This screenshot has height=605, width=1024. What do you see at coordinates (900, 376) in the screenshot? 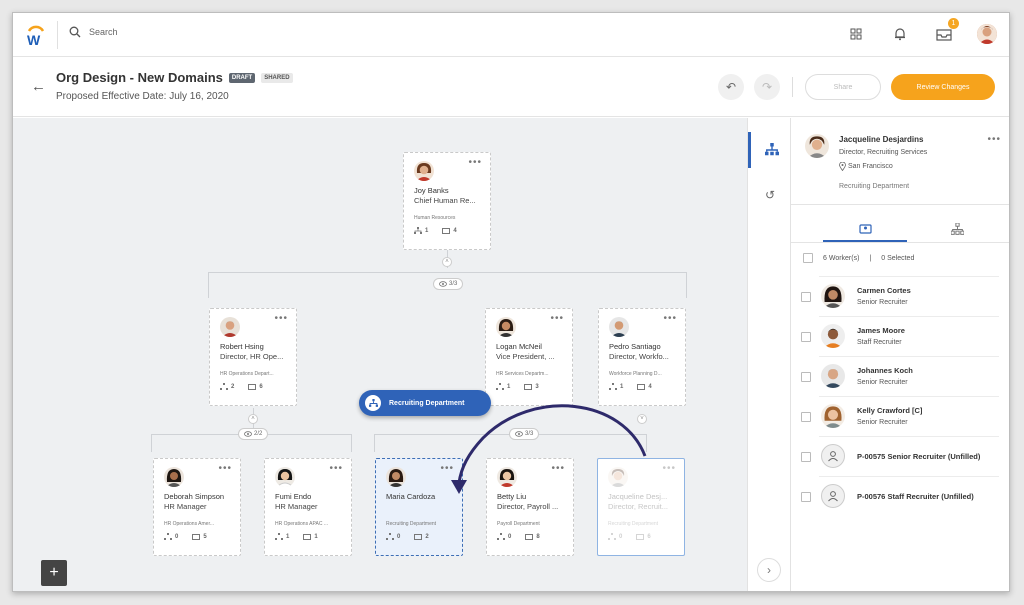
I see `list-item: Johannes Koch Senior Recruiter` at bounding box center [900, 376].